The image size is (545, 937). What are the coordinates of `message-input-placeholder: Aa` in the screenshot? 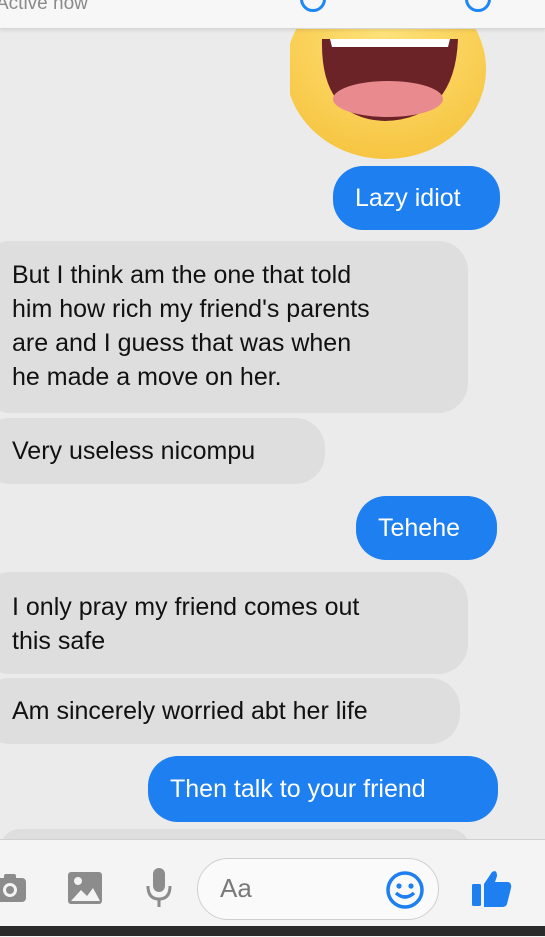 It's located at (236, 888).